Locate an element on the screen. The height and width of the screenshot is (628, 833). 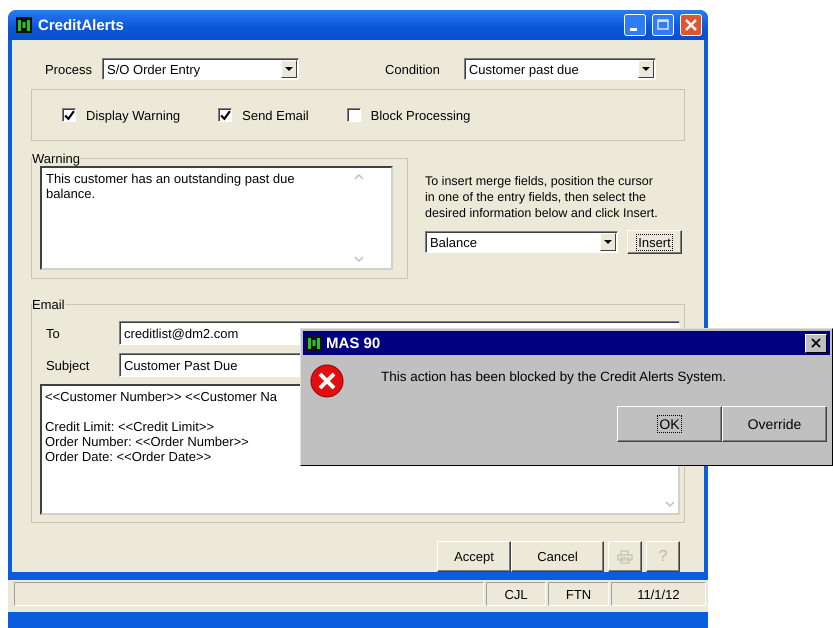
process-label: Process is located at coordinates (68, 69).